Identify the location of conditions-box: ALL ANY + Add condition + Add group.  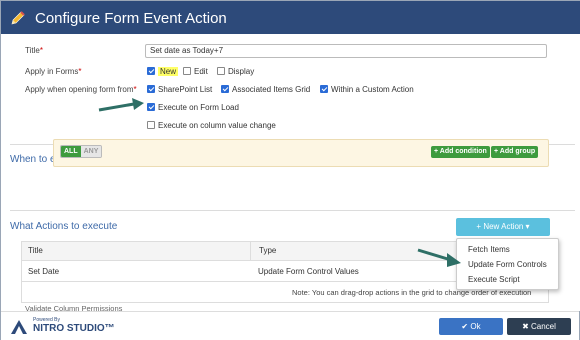
(301, 153).